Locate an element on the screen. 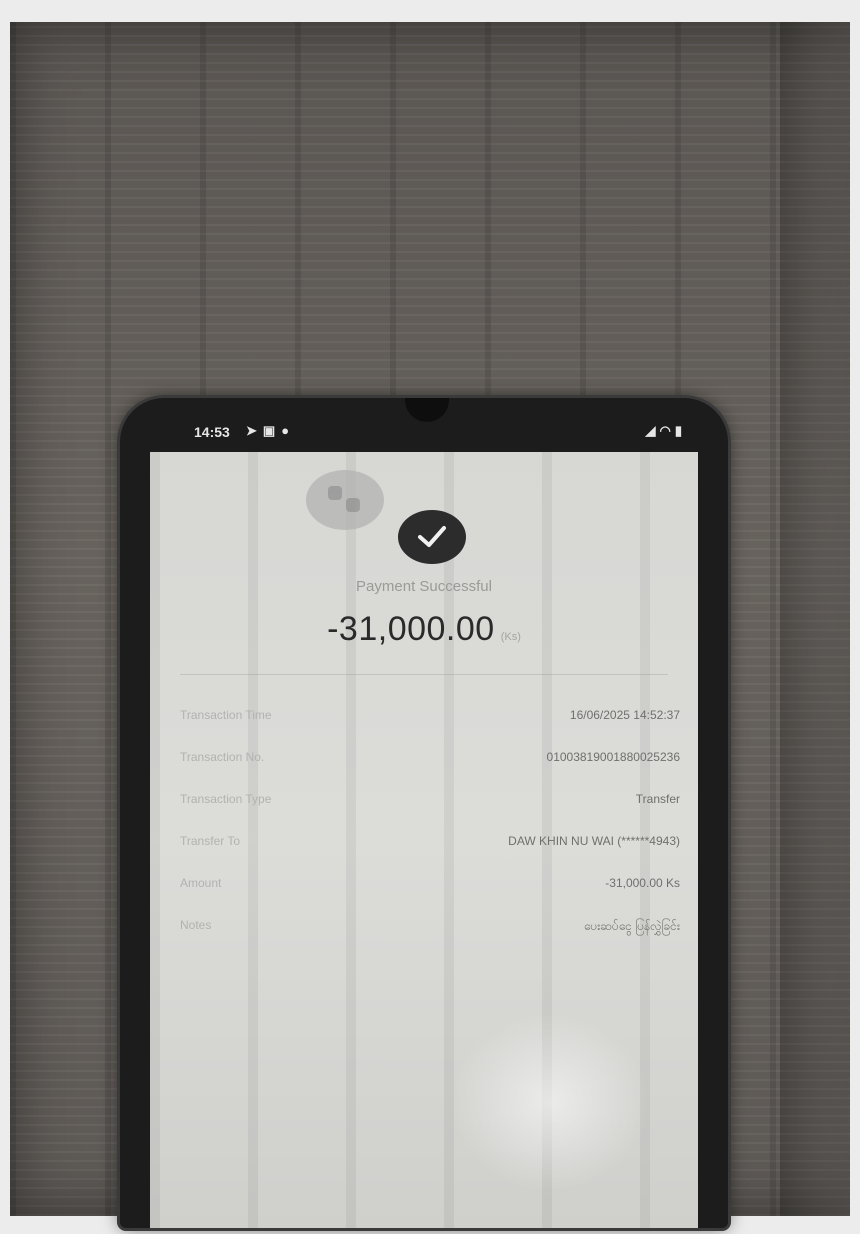 The height and width of the screenshot is (1234, 860). detail-row-transaction-time: Transaction Time 16/06/2025 14:52:37 is located at coordinates (430, 729).